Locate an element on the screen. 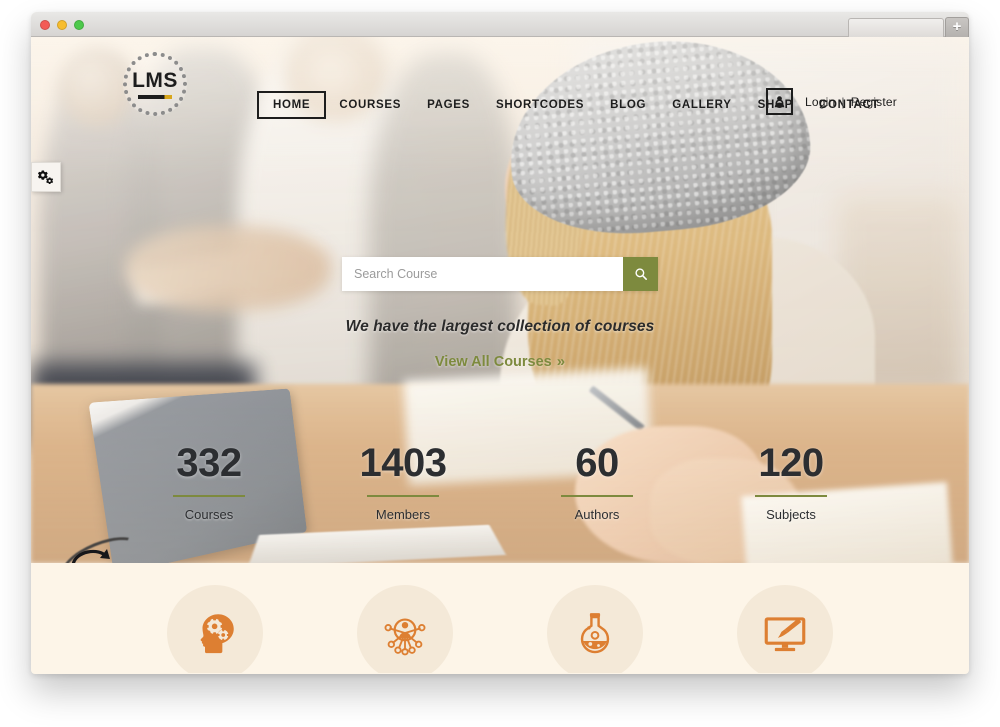  view-all-courses-label: View All Courses is located at coordinates (493, 362).